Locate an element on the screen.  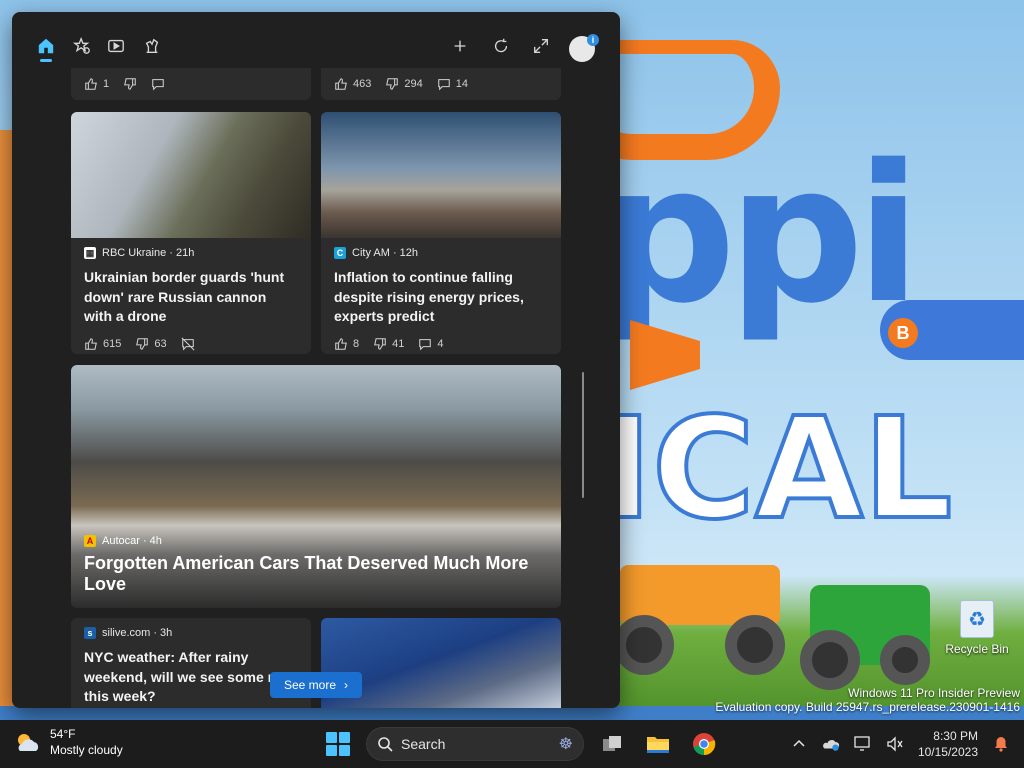
clock-date: 10/15/2023 is located at coordinates (947, 752).